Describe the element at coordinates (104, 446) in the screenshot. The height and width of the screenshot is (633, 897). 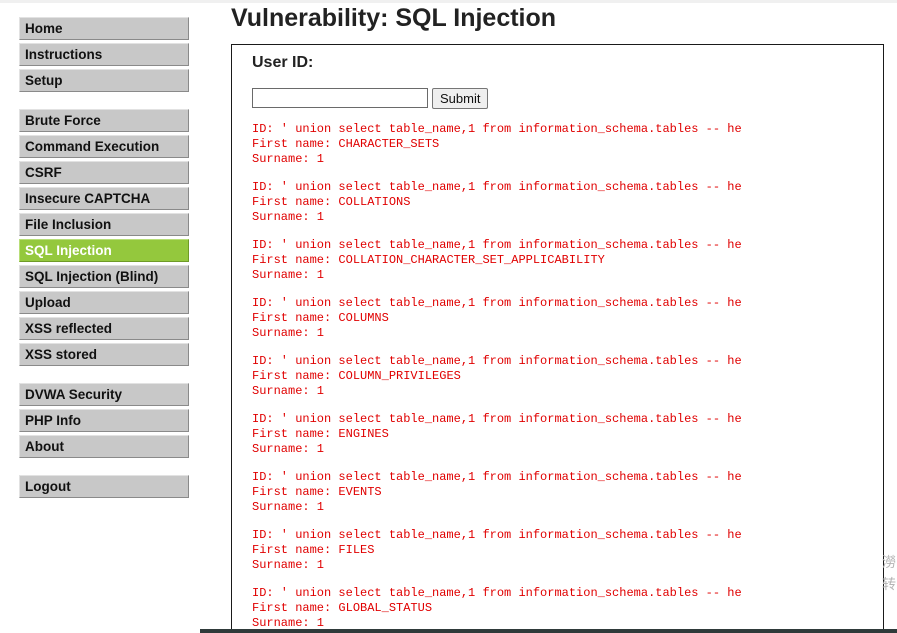
I see `sidebar-item-about: About` at that location.